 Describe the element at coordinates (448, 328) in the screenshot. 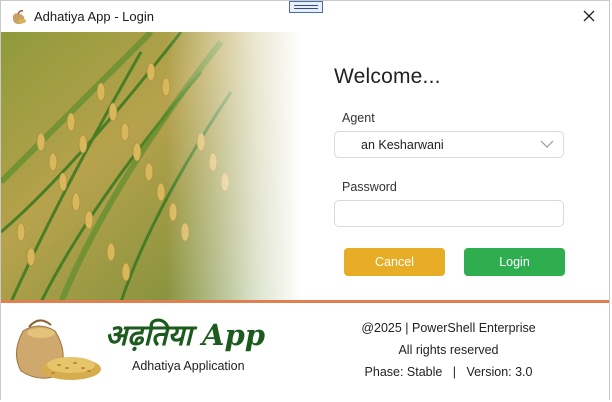

I see `copyright-text: @2025 | PowerShell Enterprise` at that location.